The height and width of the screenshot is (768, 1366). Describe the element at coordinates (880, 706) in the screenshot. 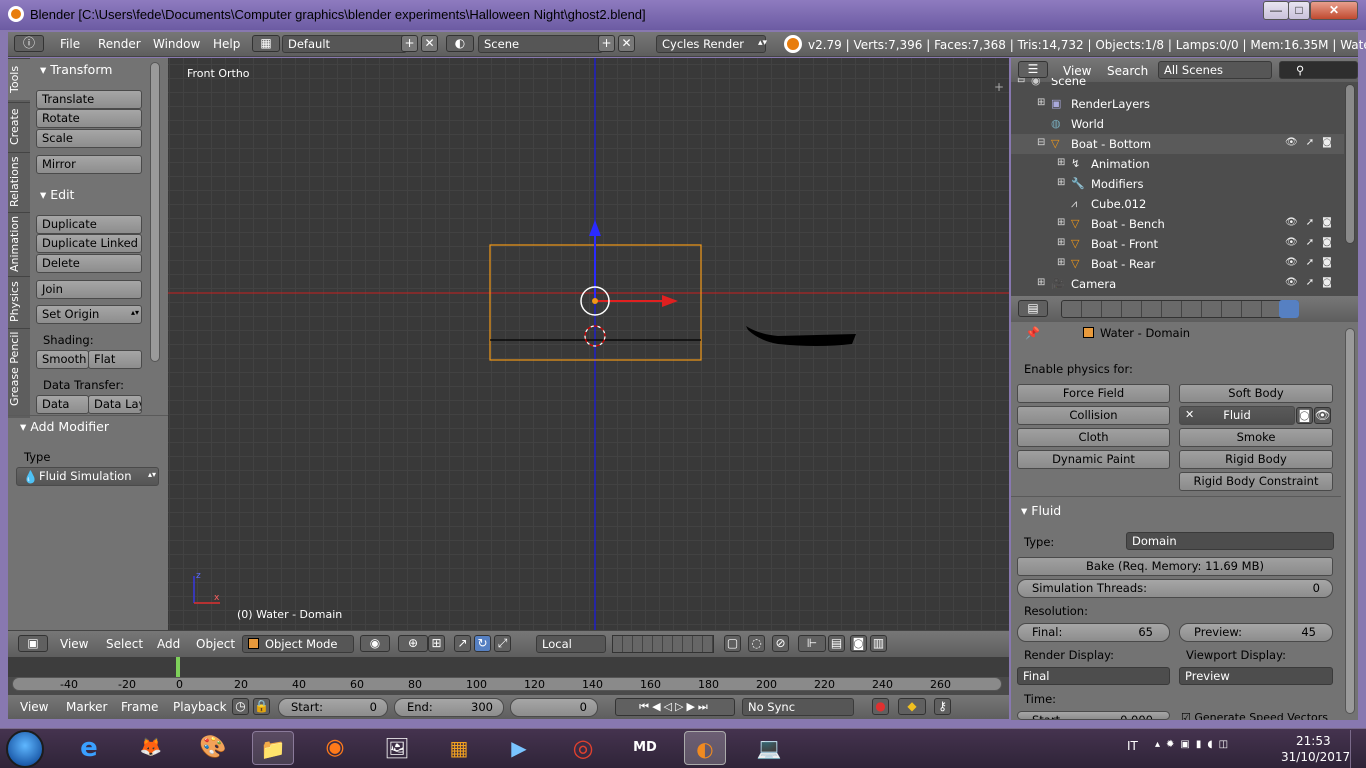

I see `record-icon: ●` at that location.